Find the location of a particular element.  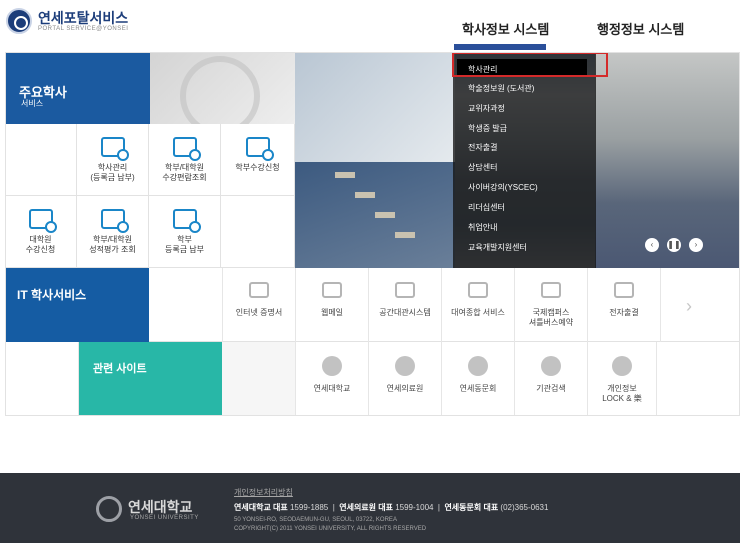

coins-icon is located at coordinates (186, 221).